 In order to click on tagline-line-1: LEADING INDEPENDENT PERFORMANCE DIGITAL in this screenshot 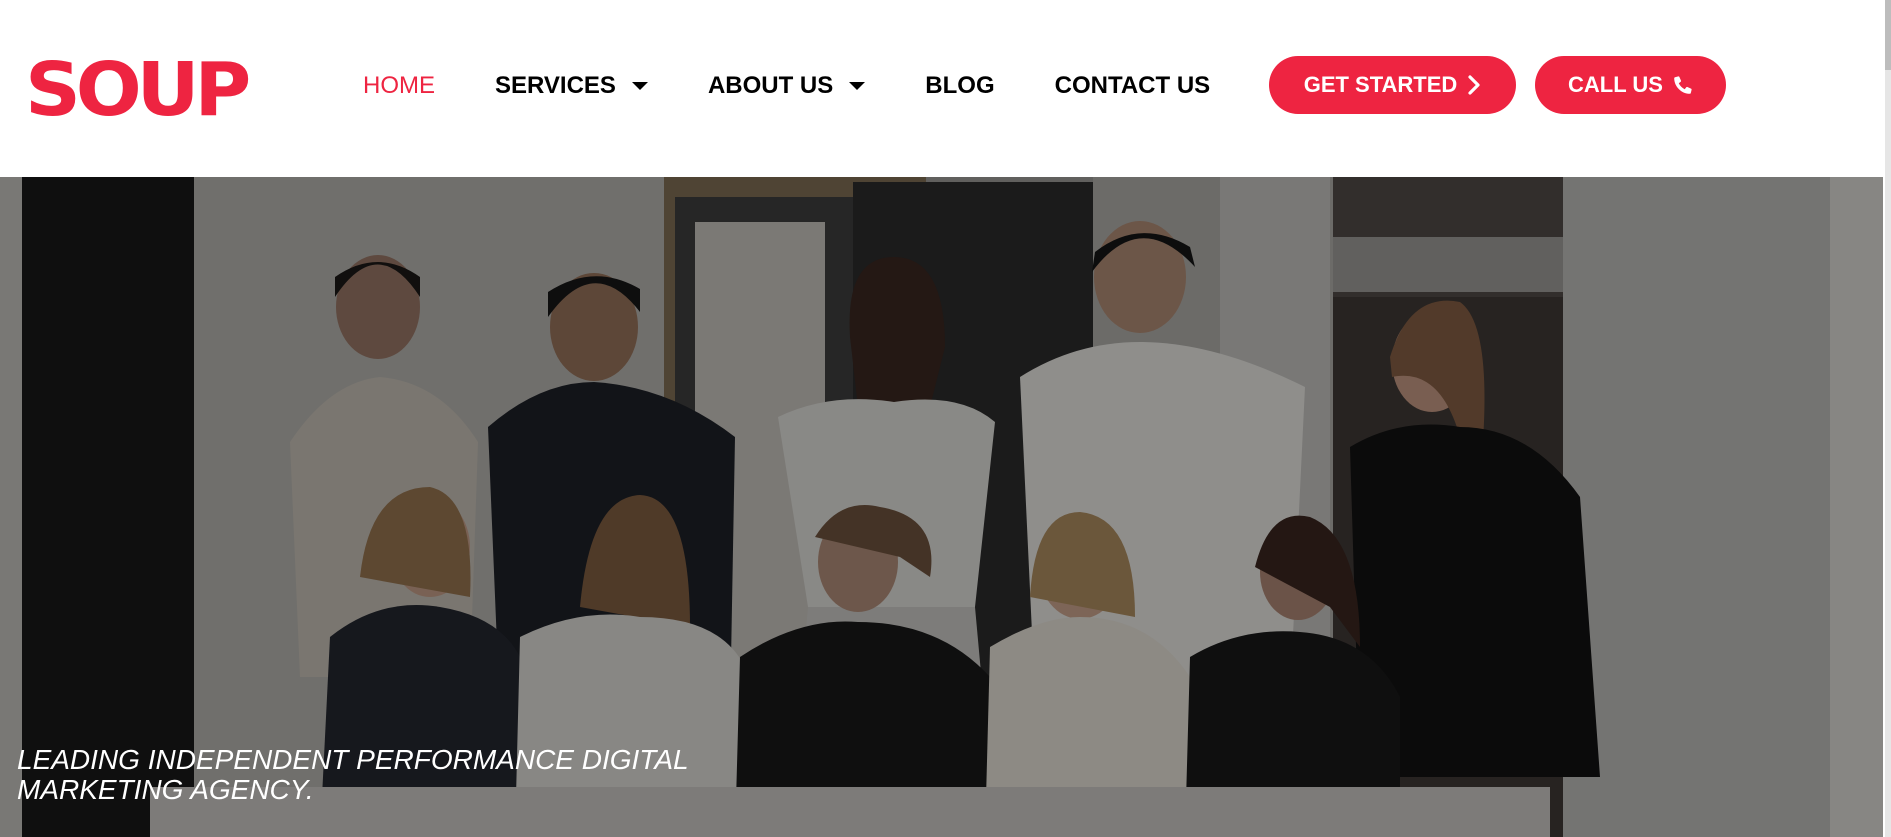, I will do `click(353, 759)`.